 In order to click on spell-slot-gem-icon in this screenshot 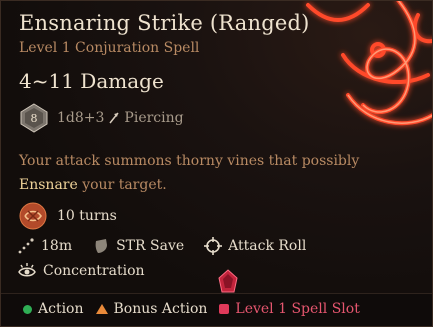, I will do `click(228, 281)`.